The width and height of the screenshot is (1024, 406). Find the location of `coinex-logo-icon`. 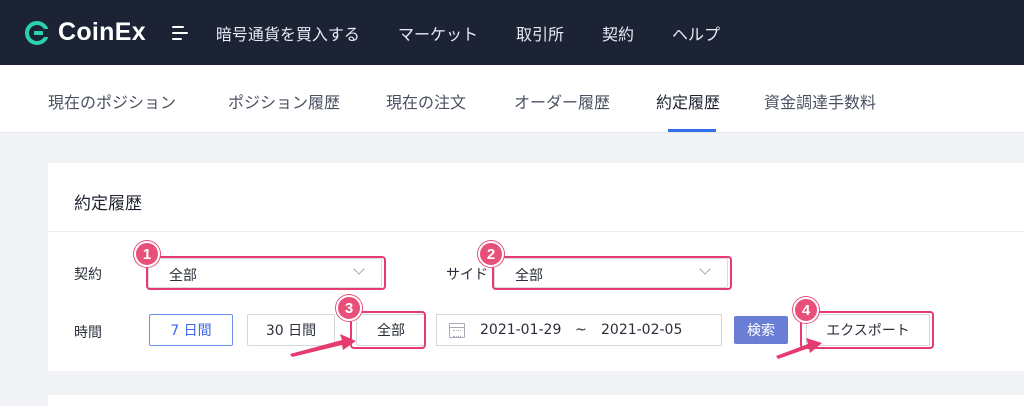

coinex-logo-icon is located at coordinates (37, 32).